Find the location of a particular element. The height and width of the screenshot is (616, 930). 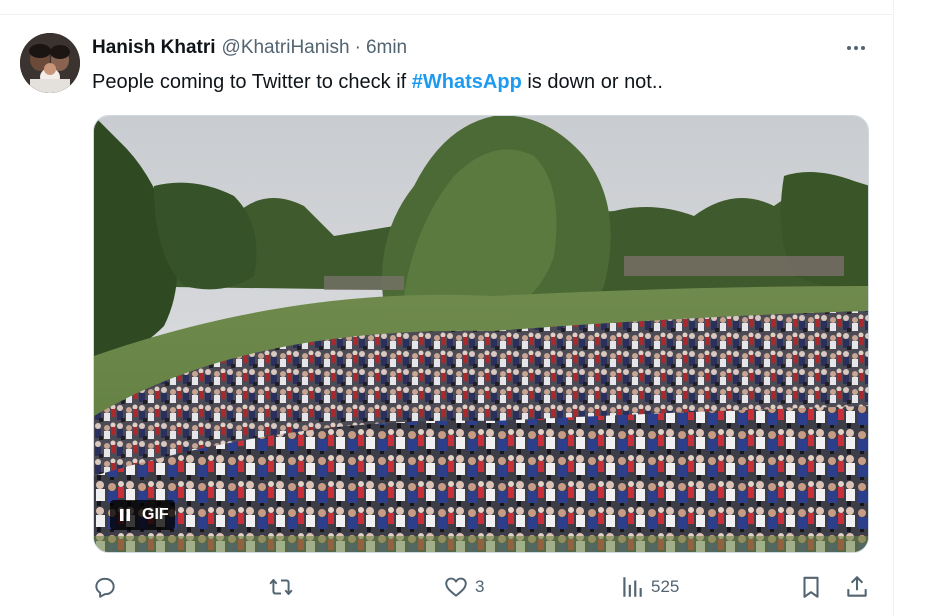

like-button: 3 is located at coordinates (463, 587).